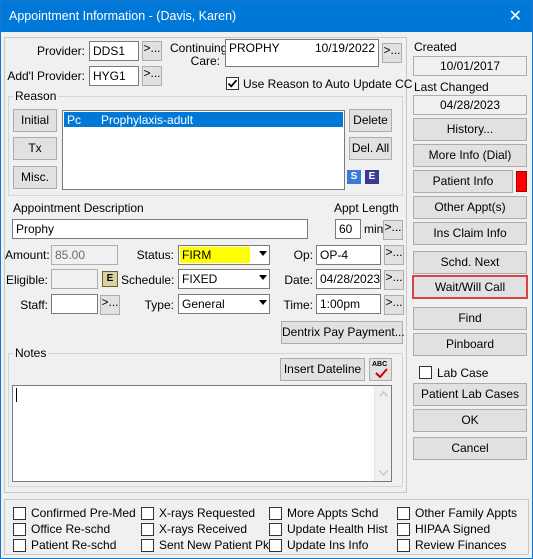 The height and width of the screenshot is (559, 533). What do you see at coordinates (35, 148) in the screenshot?
I see `reason-tx-button: Tx` at bounding box center [35, 148].